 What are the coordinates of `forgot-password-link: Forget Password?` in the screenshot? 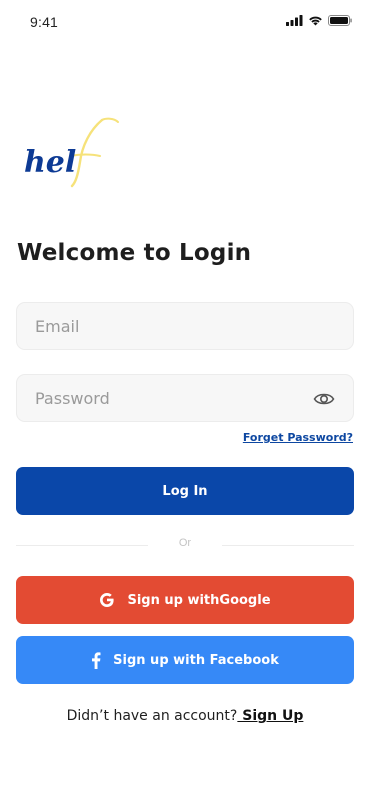 It's located at (298, 437).